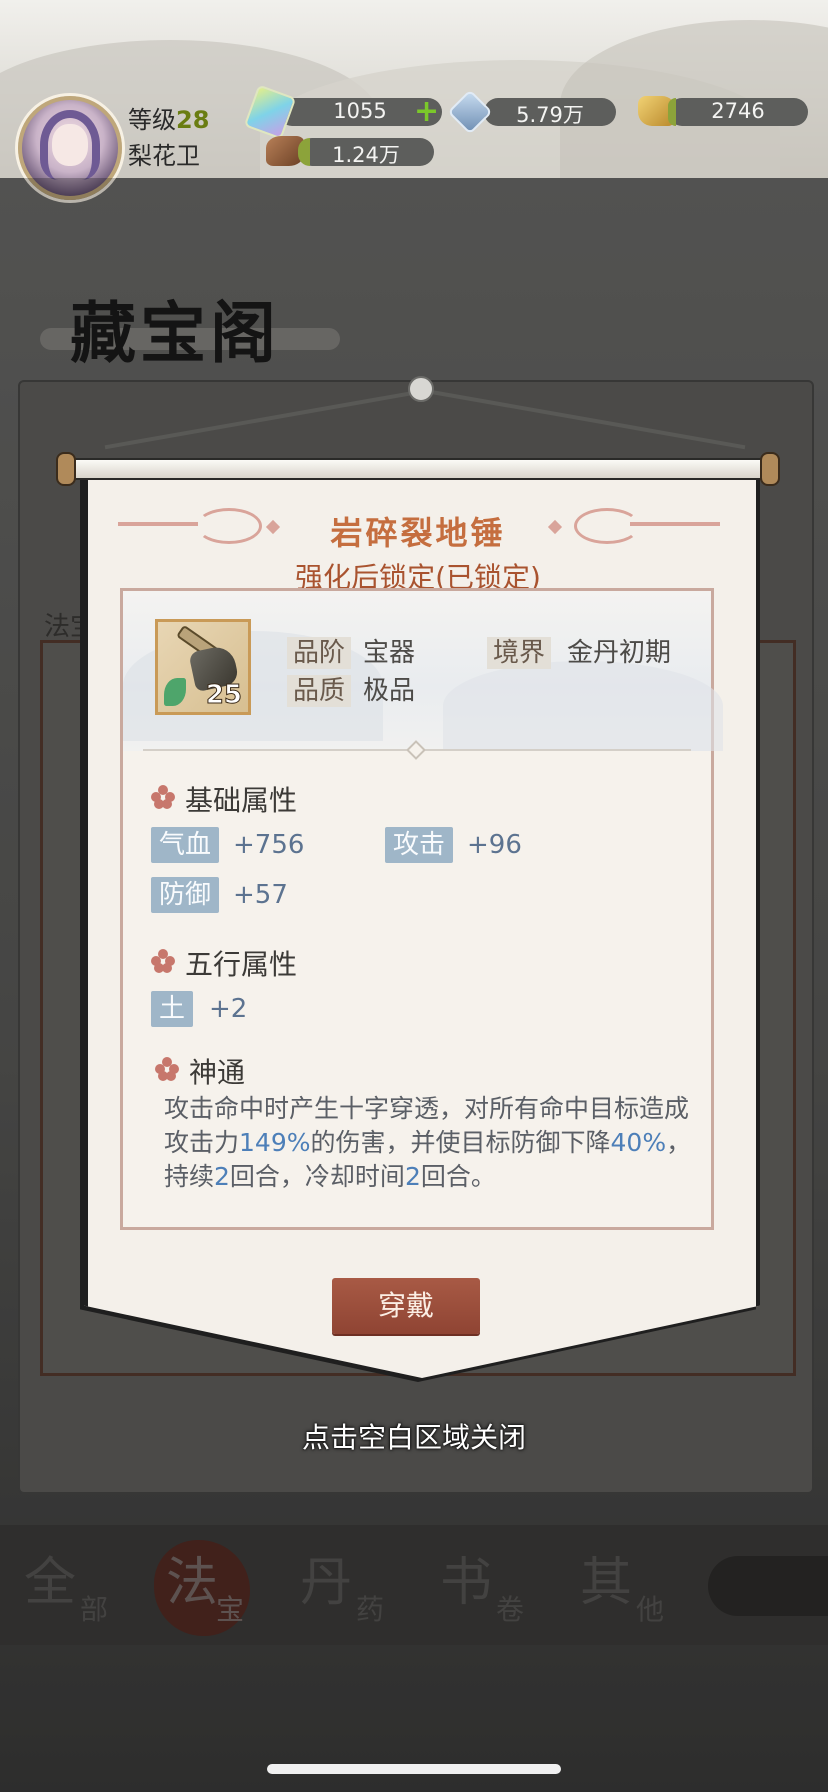 This screenshot has height=1792, width=828. I want to click on blue-gem-counter: 5.79万, so click(531, 112).